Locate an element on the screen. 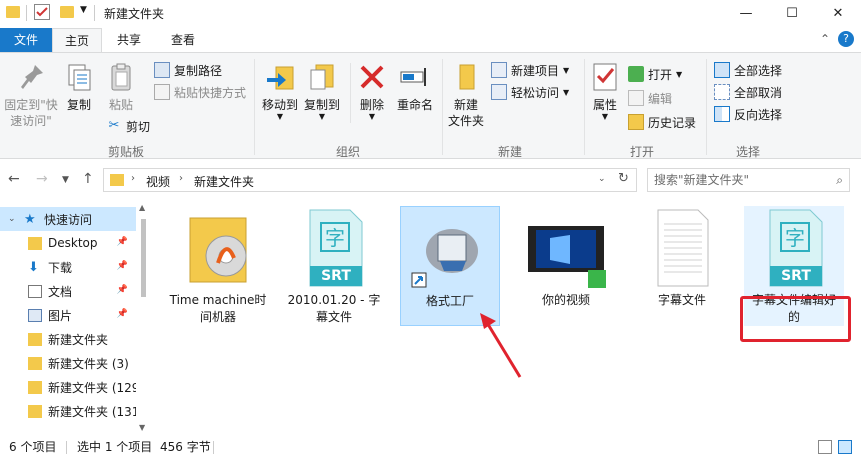 This screenshot has height=458, width=861. delete-icon is located at coordinates (372, 77).